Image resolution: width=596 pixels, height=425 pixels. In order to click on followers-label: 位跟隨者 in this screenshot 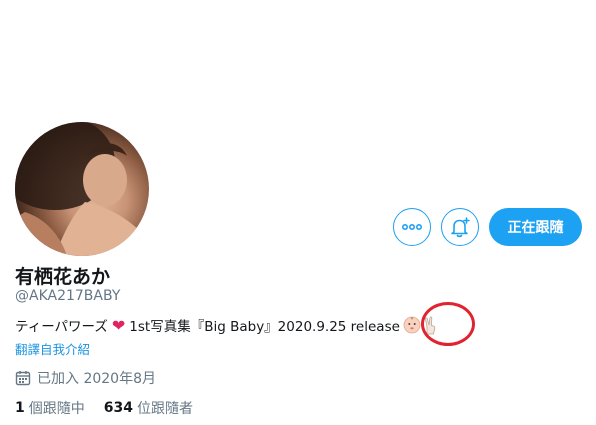, I will do `click(164, 409)`.